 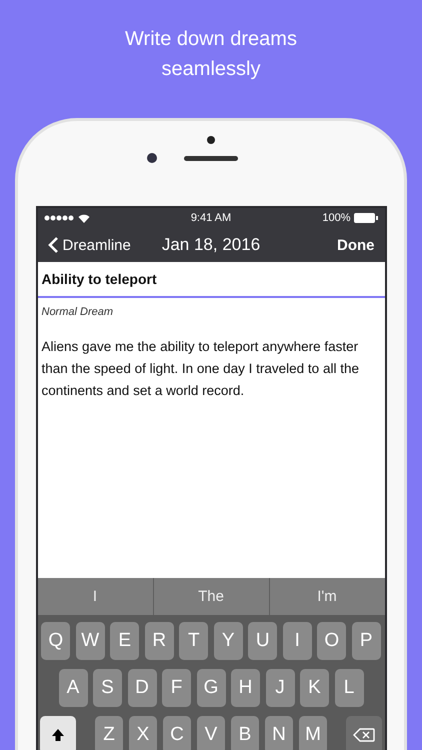 I want to click on letter-key: U, so click(x=263, y=641).